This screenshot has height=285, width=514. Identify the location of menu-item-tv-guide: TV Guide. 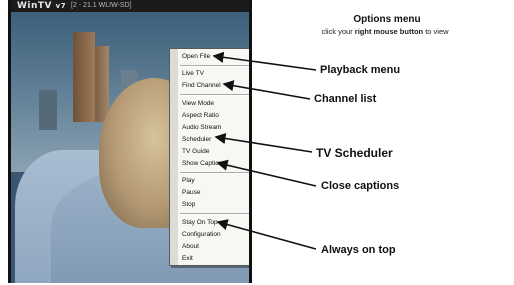
(195, 152).